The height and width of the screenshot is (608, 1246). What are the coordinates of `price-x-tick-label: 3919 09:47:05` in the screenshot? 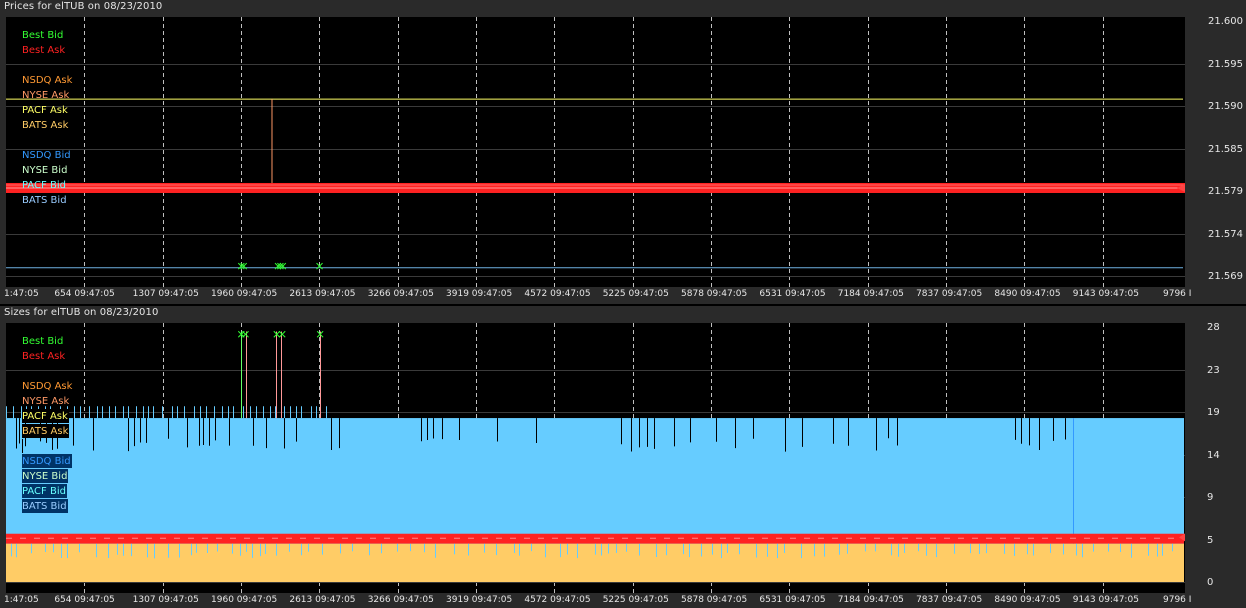 It's located at (479, 294).